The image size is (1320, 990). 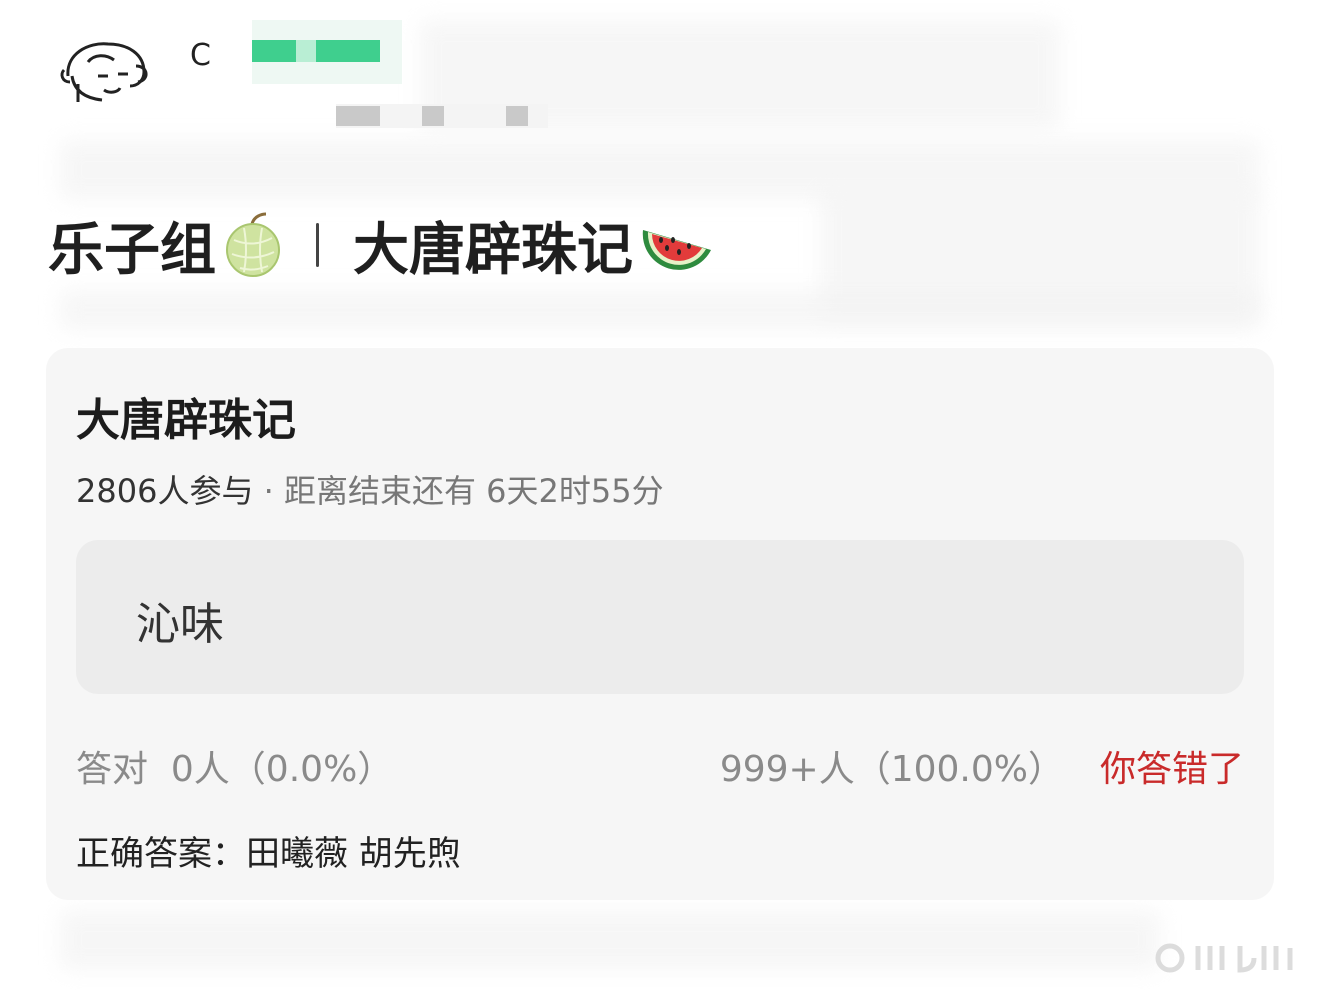 I want to click on selected-count: 999+人（100.0%）, so click(x=891, y=769).